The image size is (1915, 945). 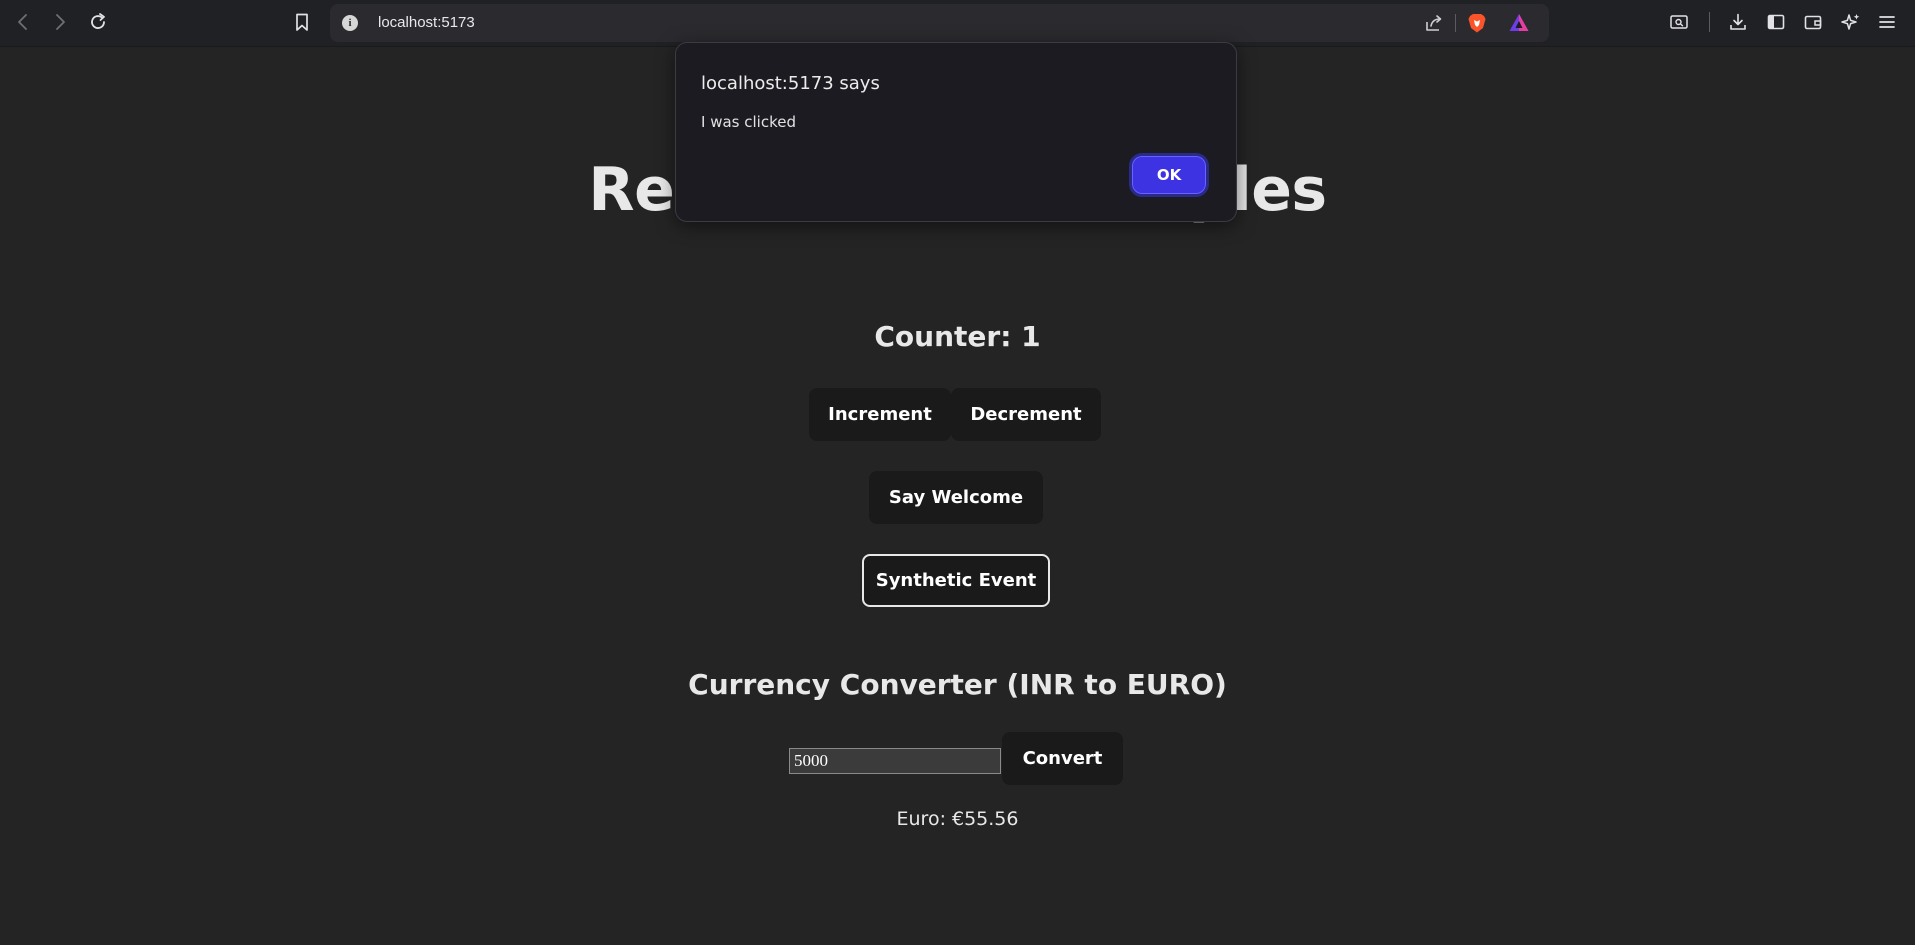 I want to click on leo-ai-icon, so click(x=1851, y=22).